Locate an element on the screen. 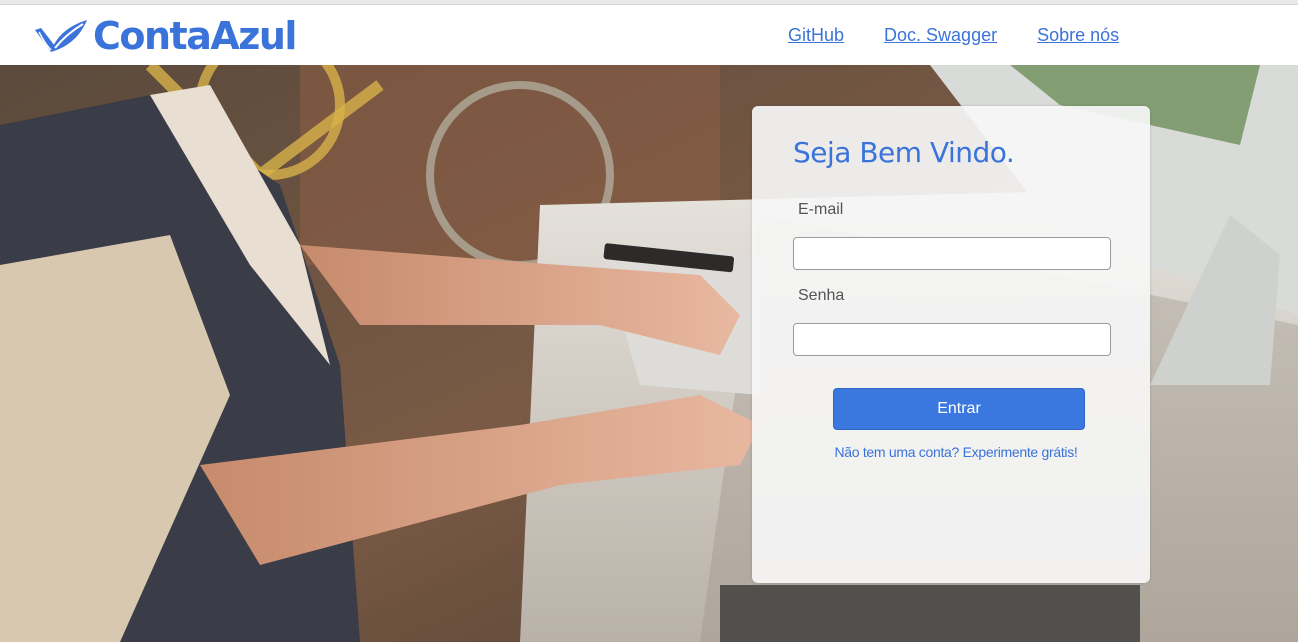 Image resolution: width=1298 pixels, height=642 pixels. login-title: Seja Bem Vindo. is located at coordinates (904, 152).